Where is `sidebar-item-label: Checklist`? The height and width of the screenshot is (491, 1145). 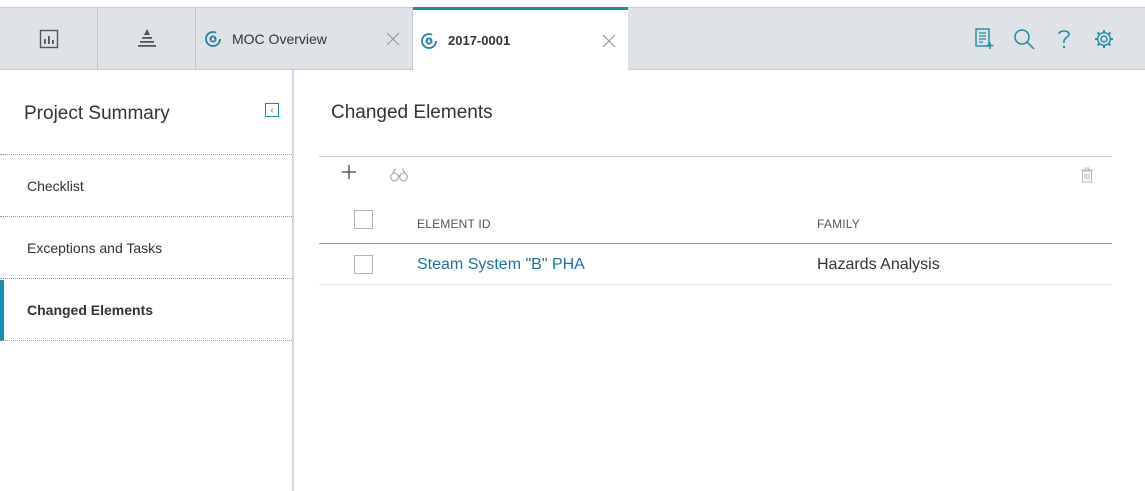 sidebar-item-label: Checklist is located at coordinates (55, 186).